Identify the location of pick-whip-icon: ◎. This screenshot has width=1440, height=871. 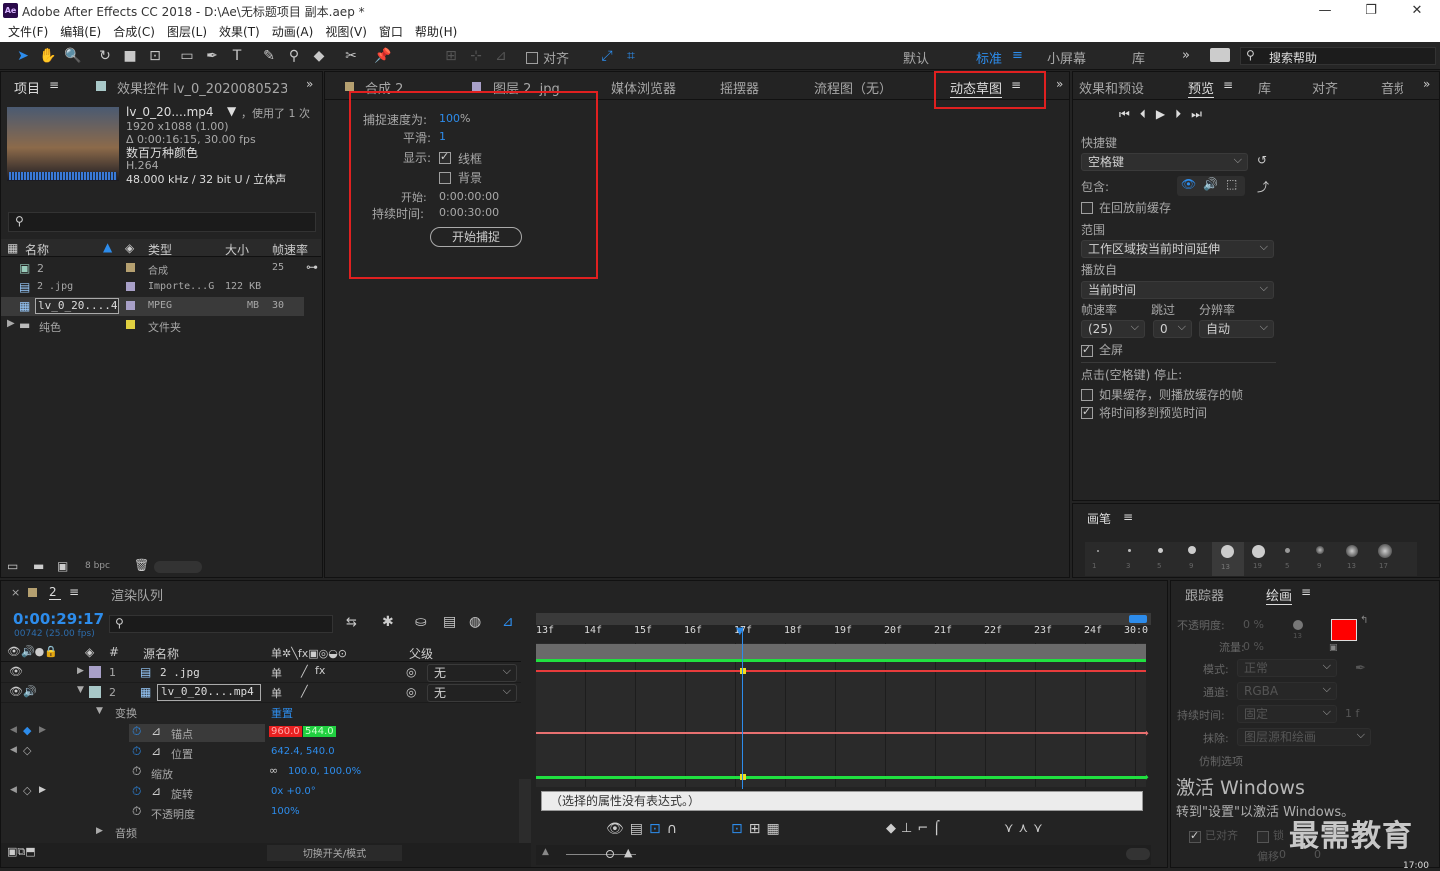
(411, 692).